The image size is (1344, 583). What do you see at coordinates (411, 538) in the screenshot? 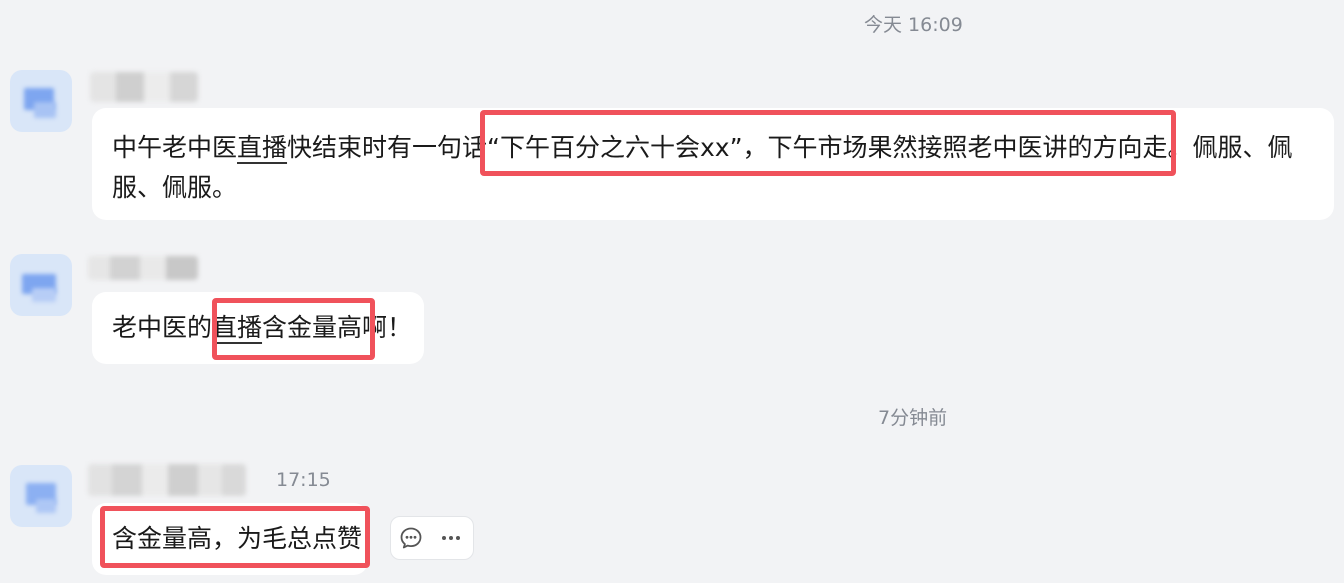
I see `comment-icon` at bounding box center [411, 538].